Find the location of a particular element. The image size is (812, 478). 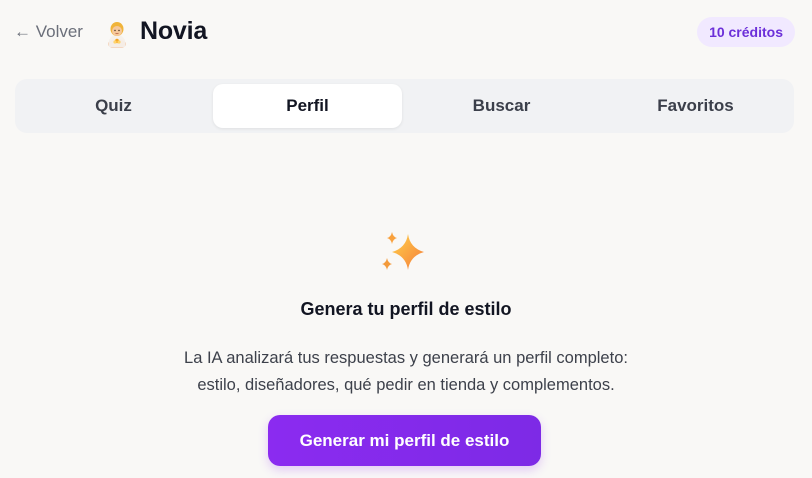

tab-favoritos: Favoritos is located at coordinates (695, 106).